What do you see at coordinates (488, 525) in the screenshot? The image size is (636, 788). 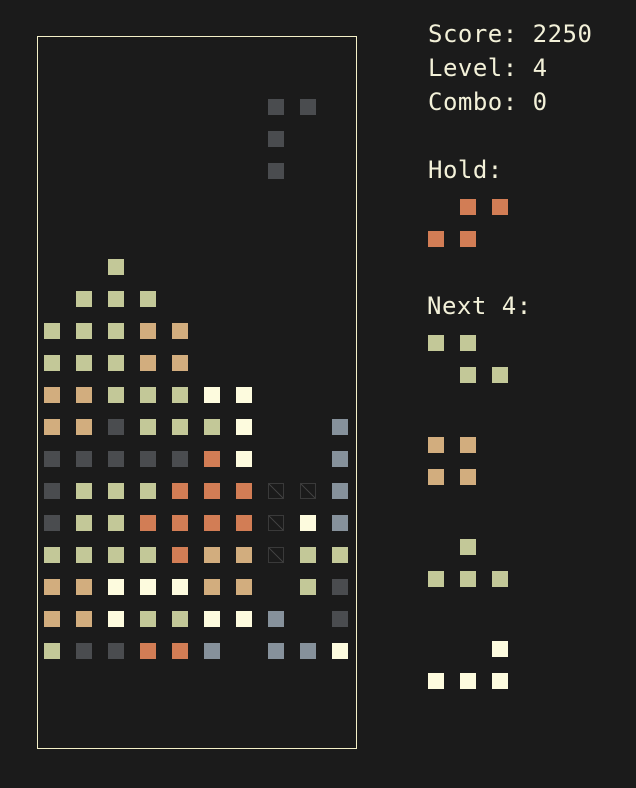 I see `next-pieces-area` at bounding box center [488, 525].